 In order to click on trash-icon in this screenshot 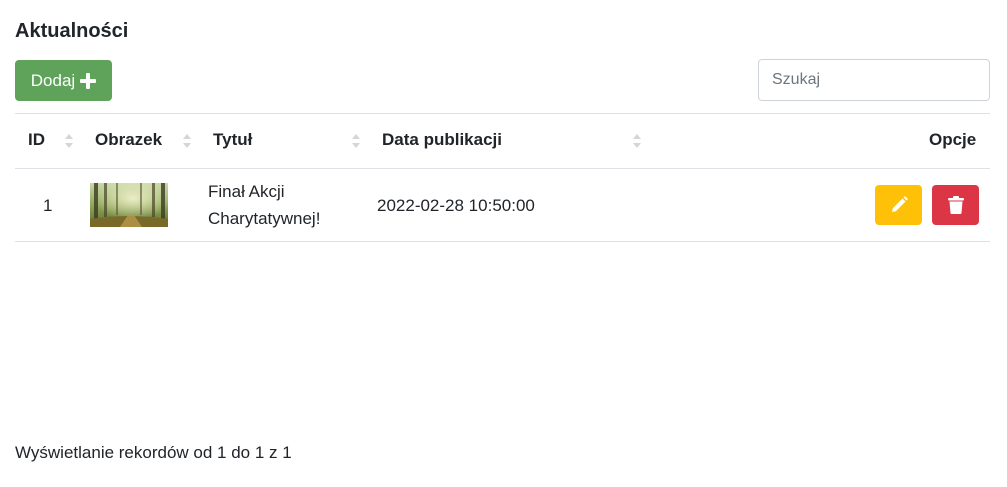, I will do `click(955, 205)`.